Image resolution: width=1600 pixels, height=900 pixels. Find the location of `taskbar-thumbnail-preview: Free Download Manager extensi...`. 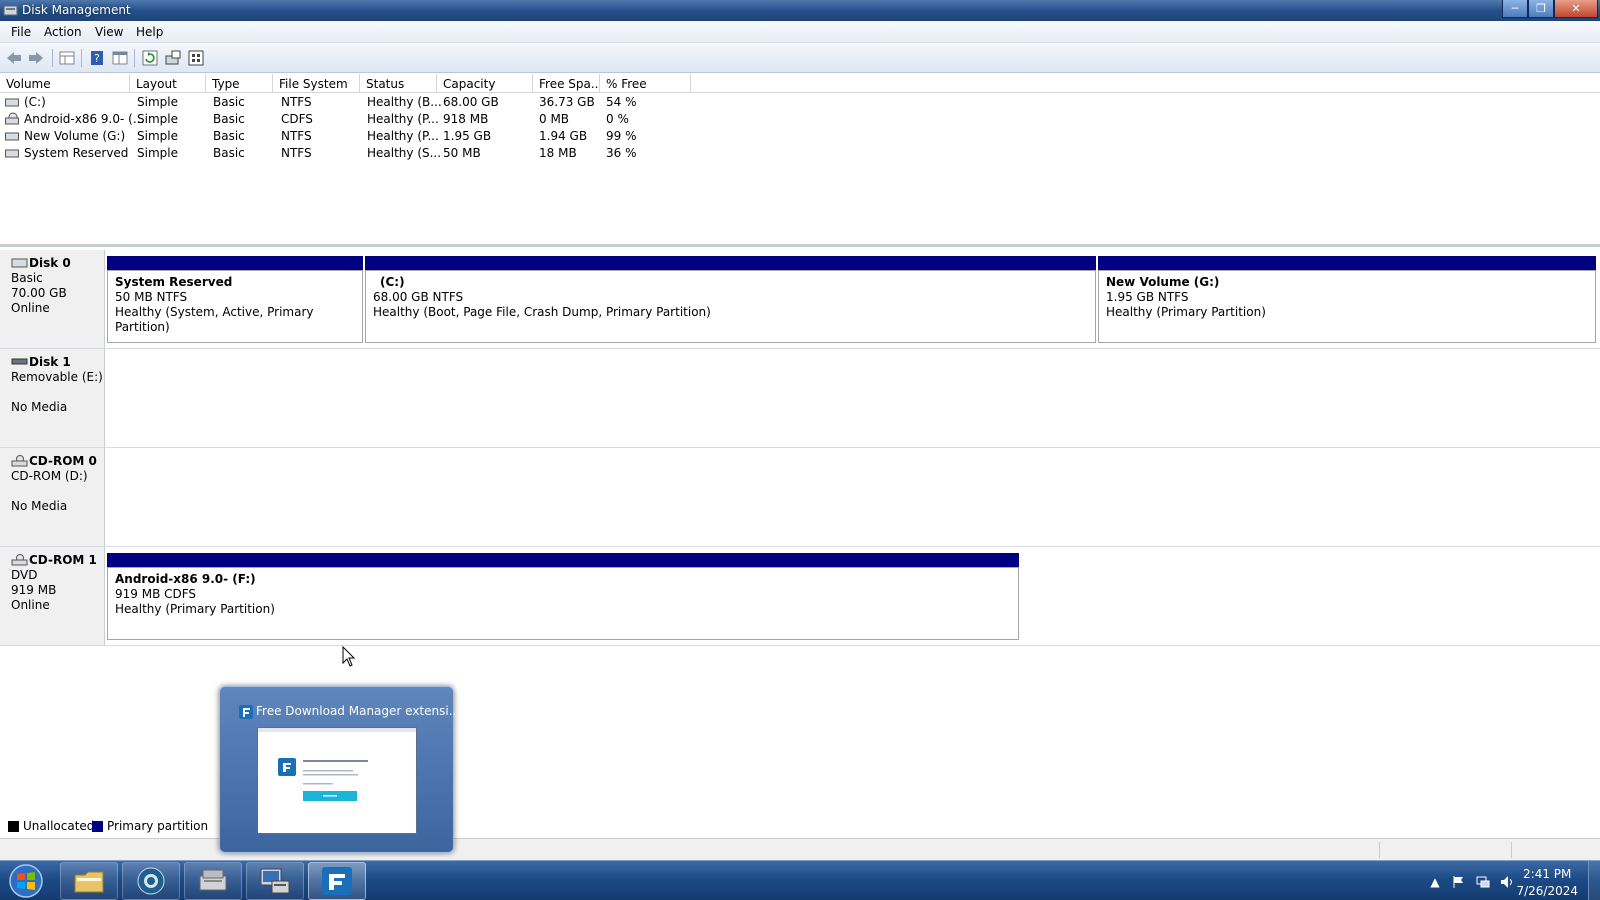

taskbar-thumbnail-preview: Free Download Manager extensi... is located at coordinates (339, 769).